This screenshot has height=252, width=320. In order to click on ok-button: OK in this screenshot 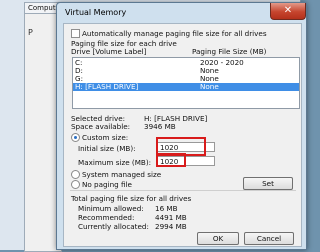, I will do `click(218, 238)`.